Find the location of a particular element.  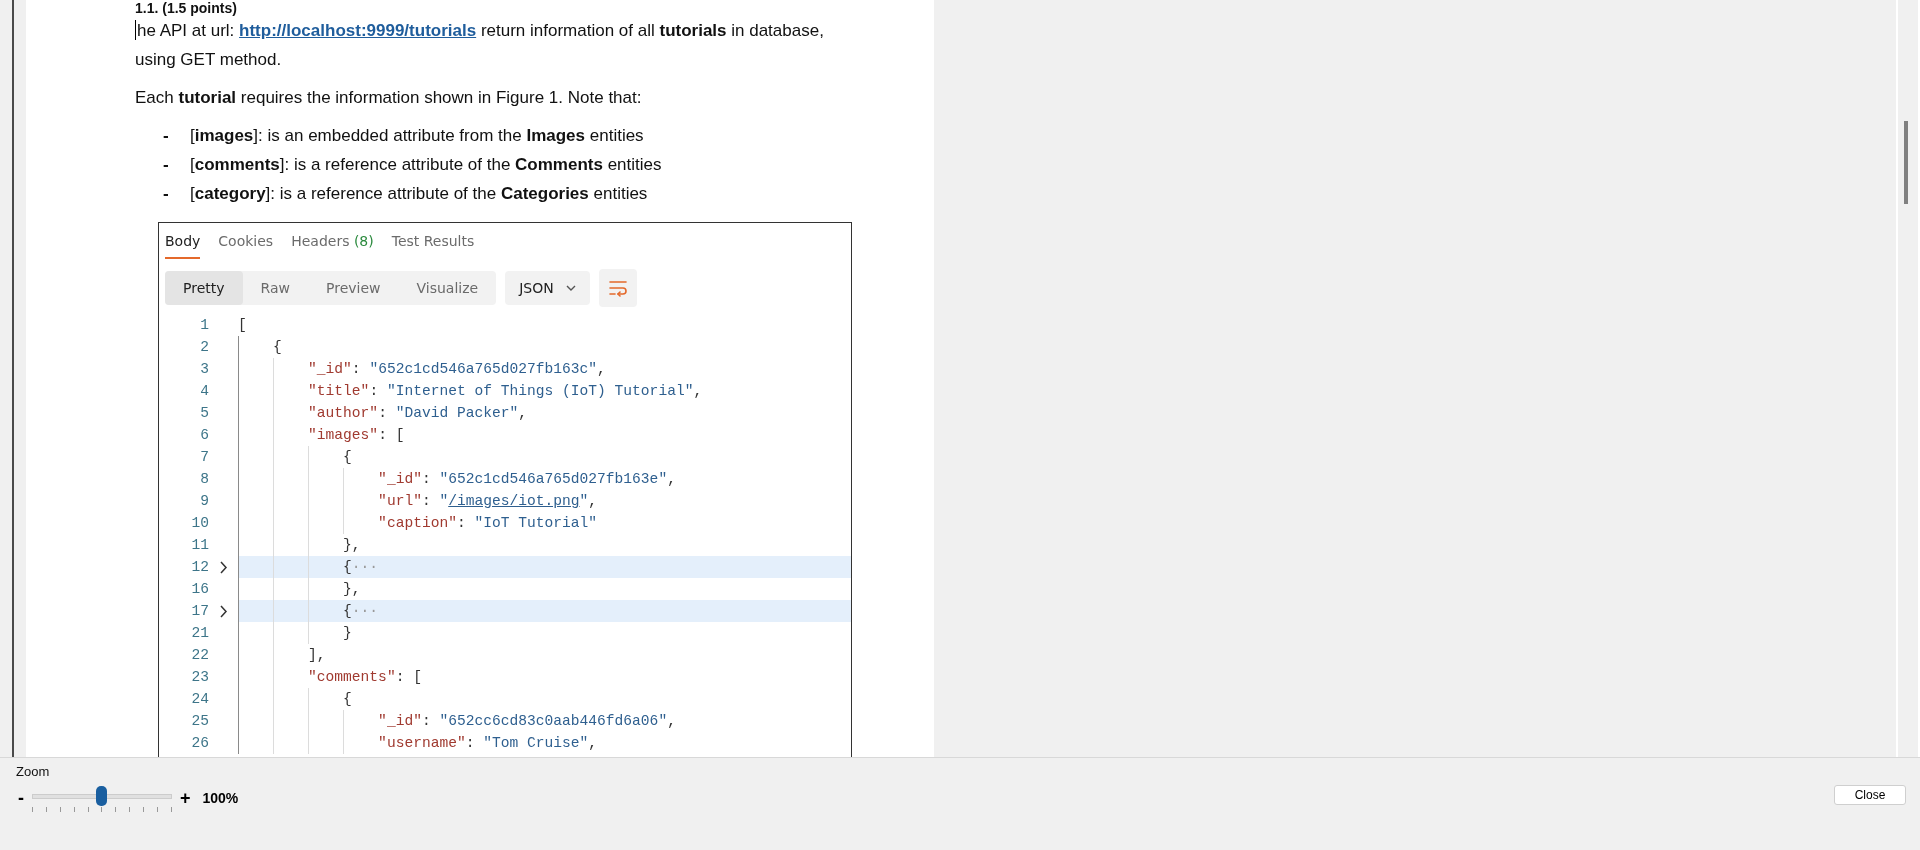

zoom-in-button: + is located at coordinates (185, 798).